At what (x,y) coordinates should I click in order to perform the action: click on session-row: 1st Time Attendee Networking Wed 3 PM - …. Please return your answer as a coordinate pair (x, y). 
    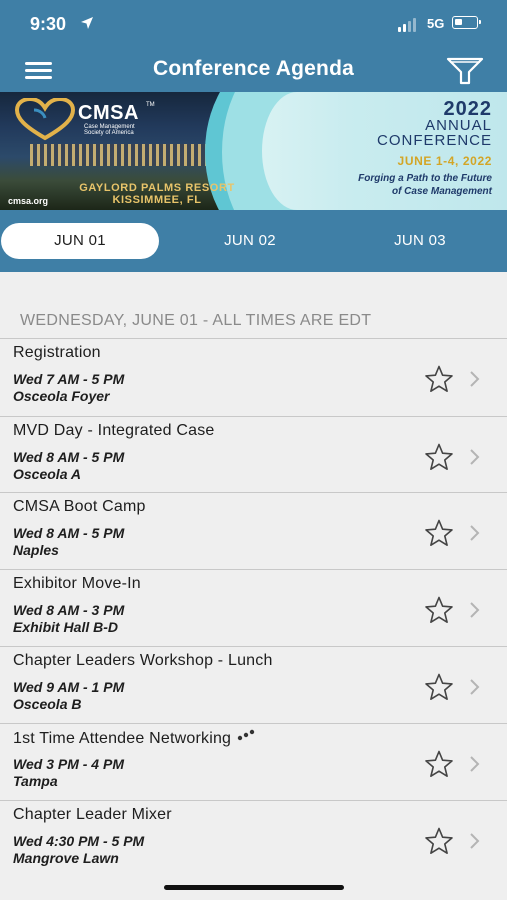
    Looking at the image, I should click on (253, 761).